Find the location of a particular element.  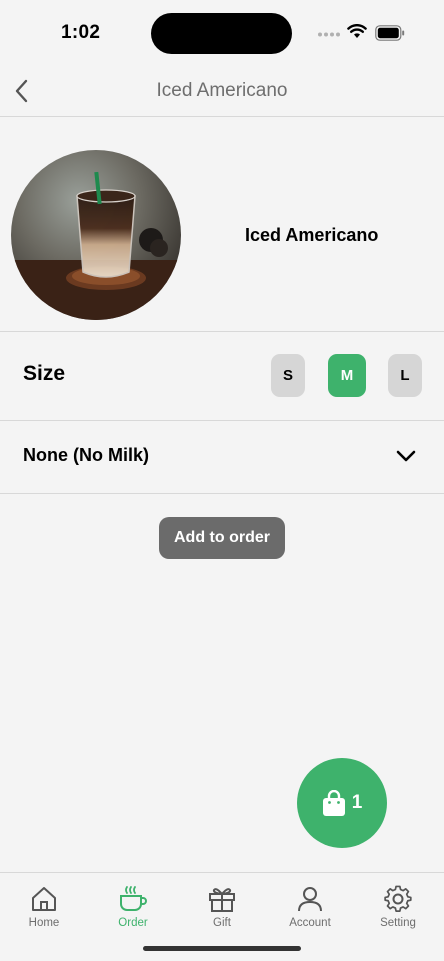

wifi-icon is located at coordinates (357, 31).